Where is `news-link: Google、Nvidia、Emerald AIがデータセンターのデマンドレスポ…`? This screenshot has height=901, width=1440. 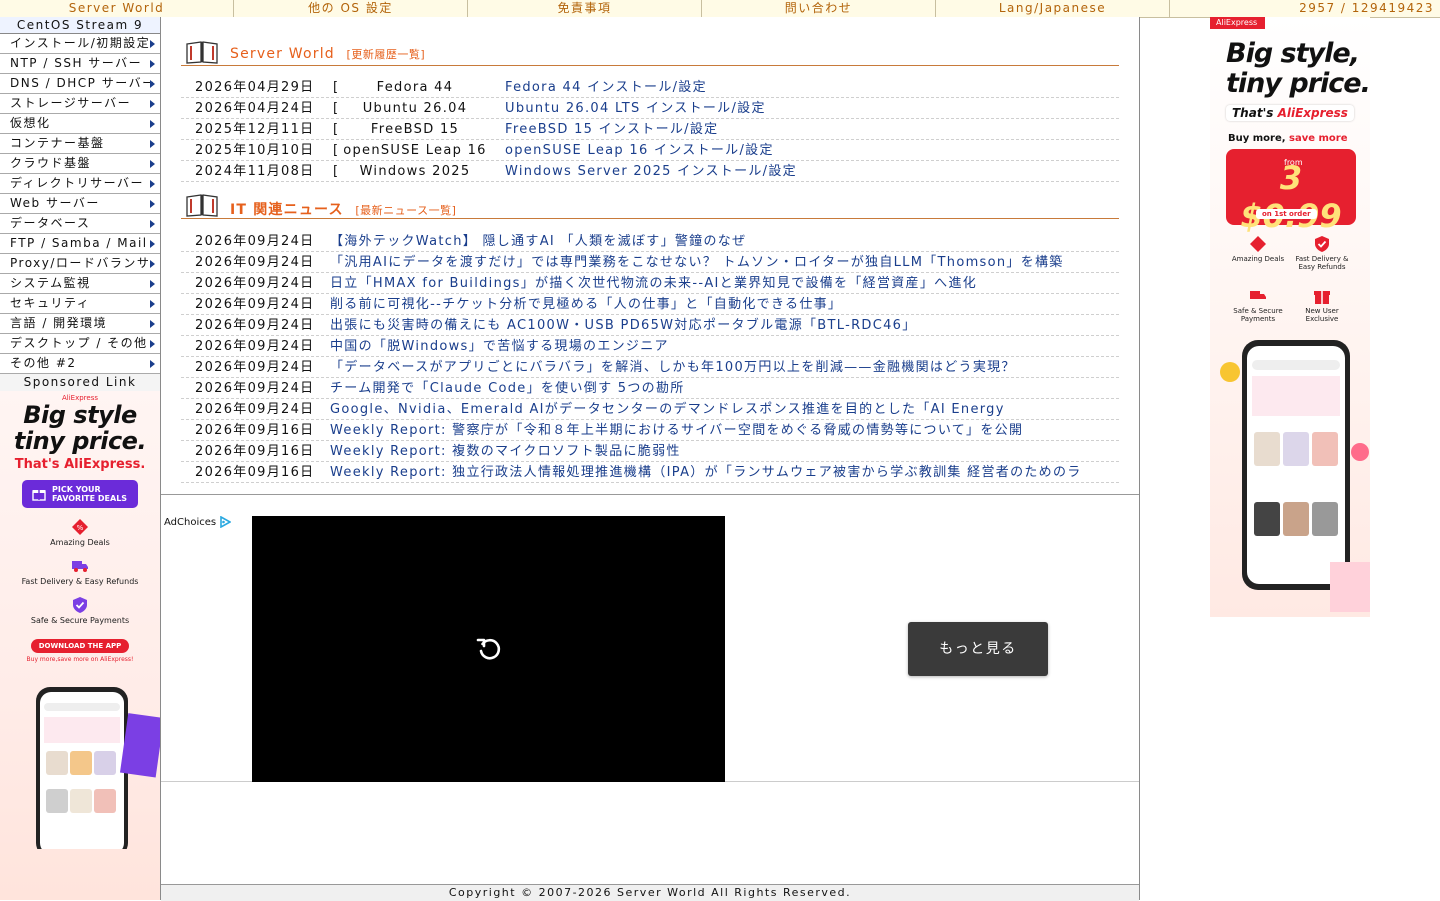
news-link: Google、Nvidia、Emerald AIがデータセンターのデマンドレスポ… is located at coordinates (667, 409).